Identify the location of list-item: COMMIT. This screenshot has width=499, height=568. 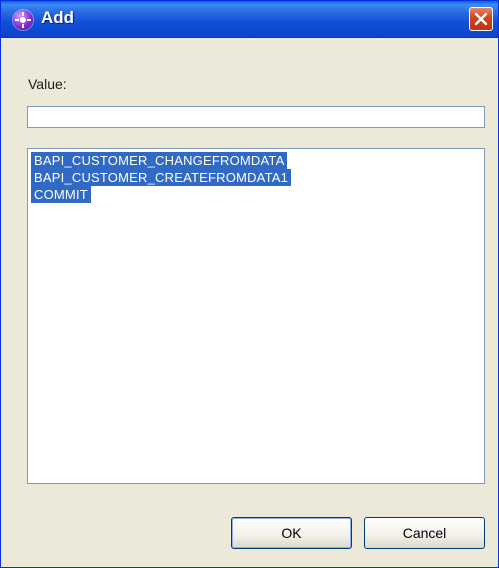
(61, 194).